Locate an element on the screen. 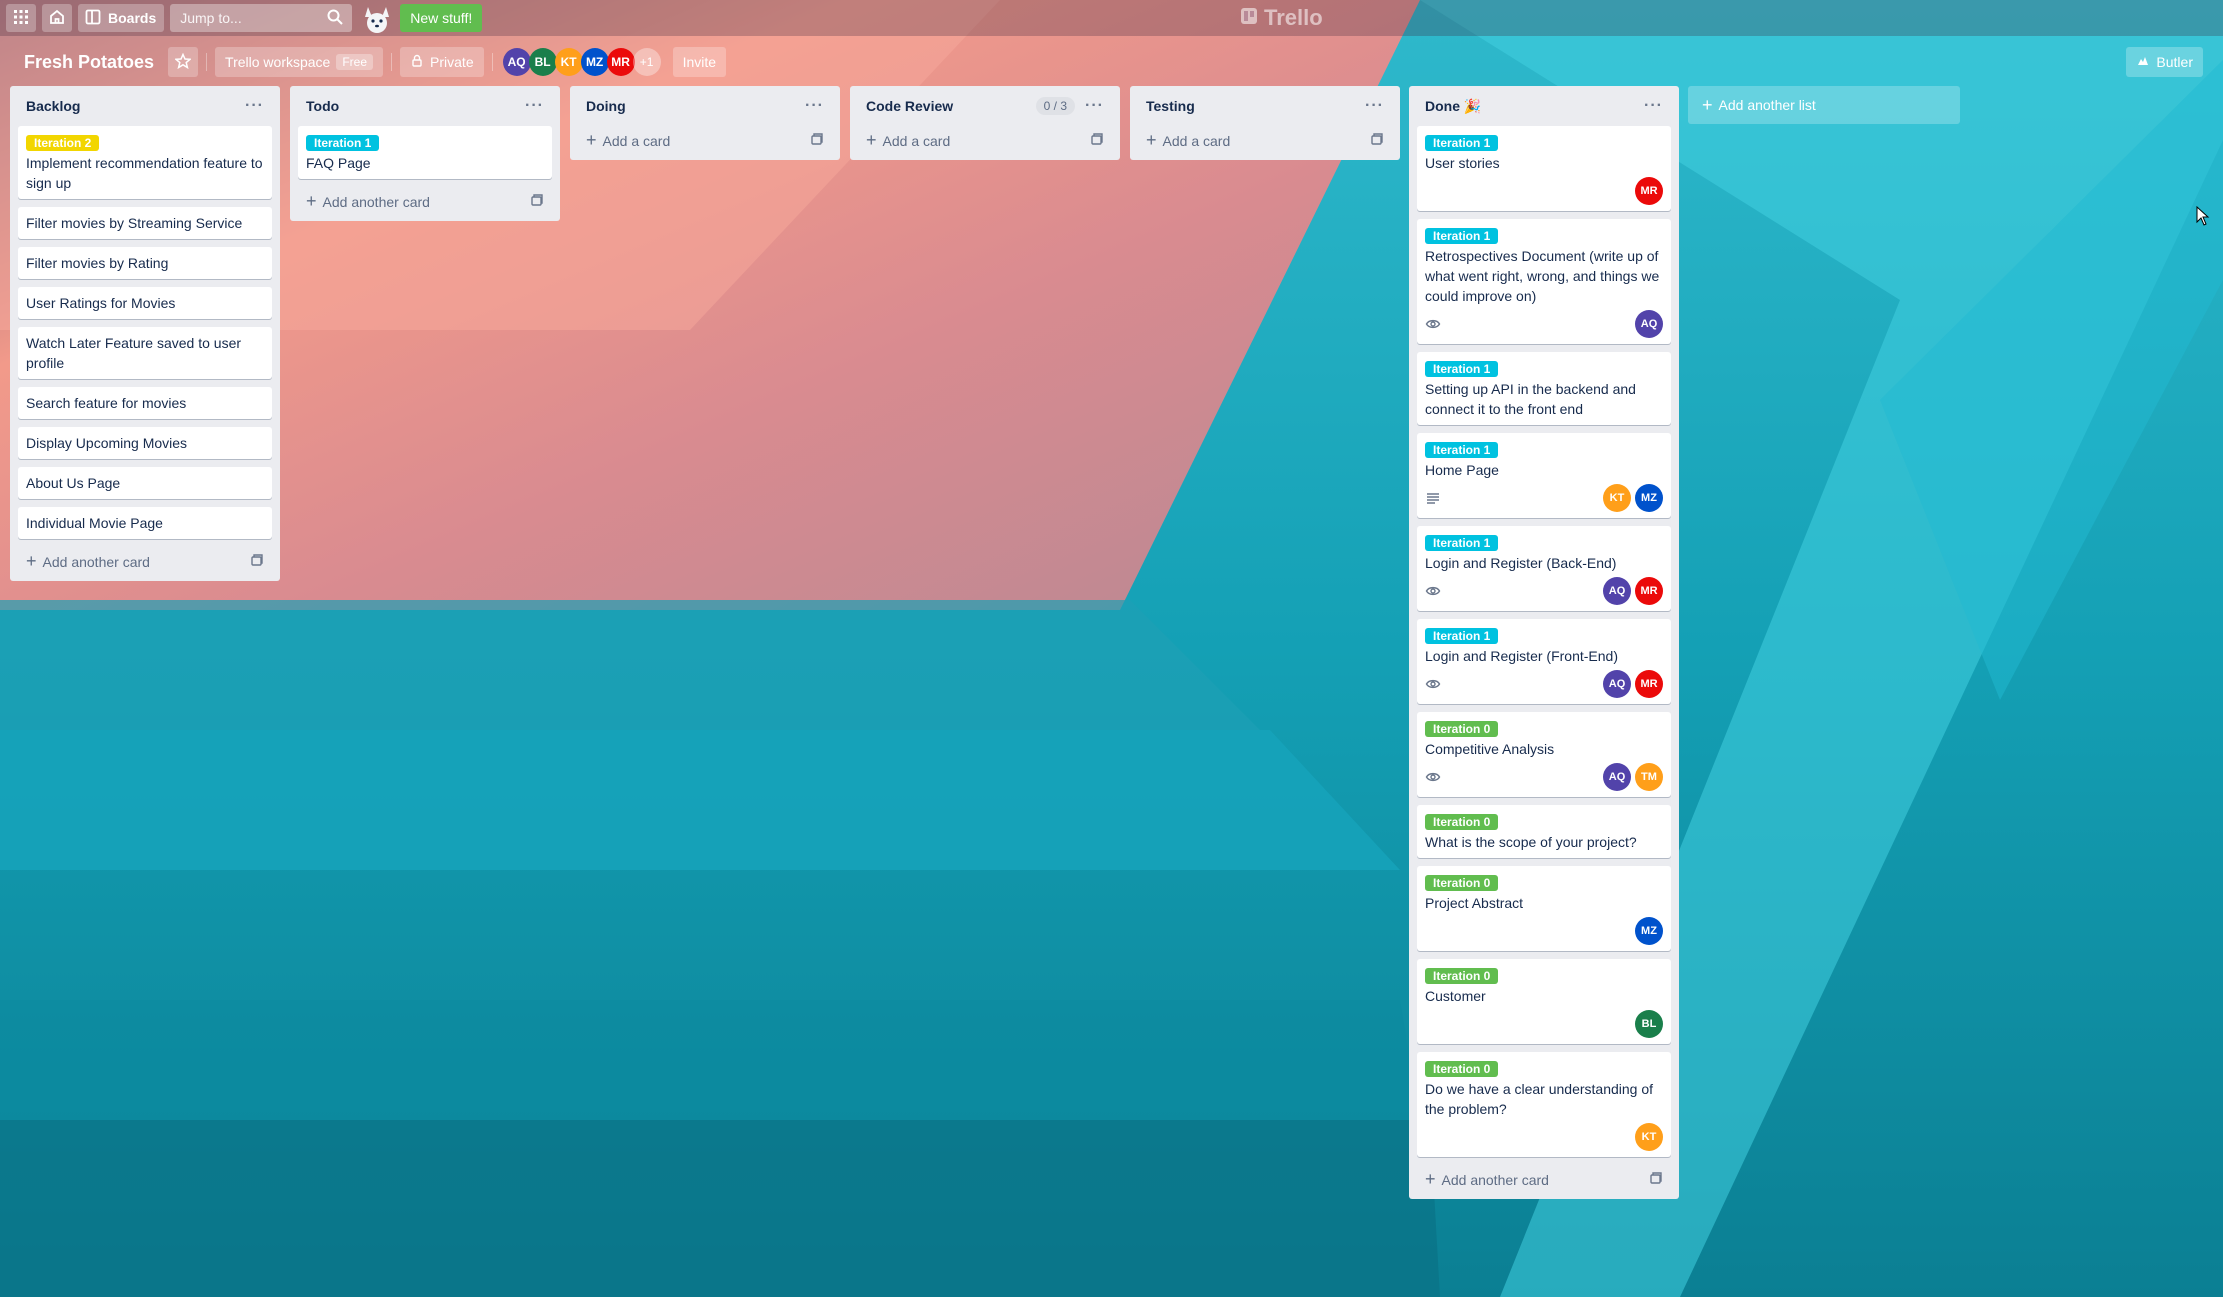 The image size is (2223, 1297). list-item: Filter movies by Streaming Service is located at coordinates (145, 223).